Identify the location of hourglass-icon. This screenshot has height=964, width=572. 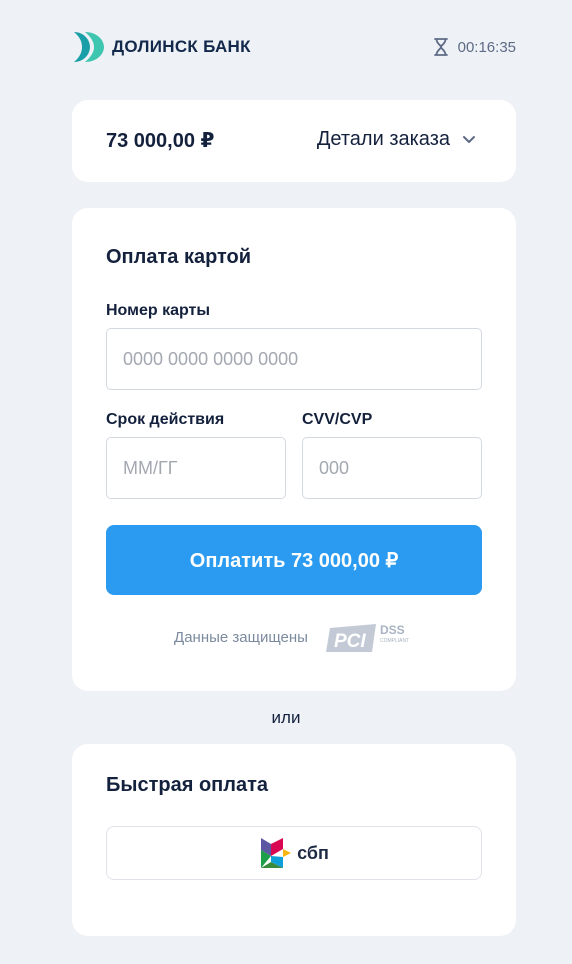
(440, 47).